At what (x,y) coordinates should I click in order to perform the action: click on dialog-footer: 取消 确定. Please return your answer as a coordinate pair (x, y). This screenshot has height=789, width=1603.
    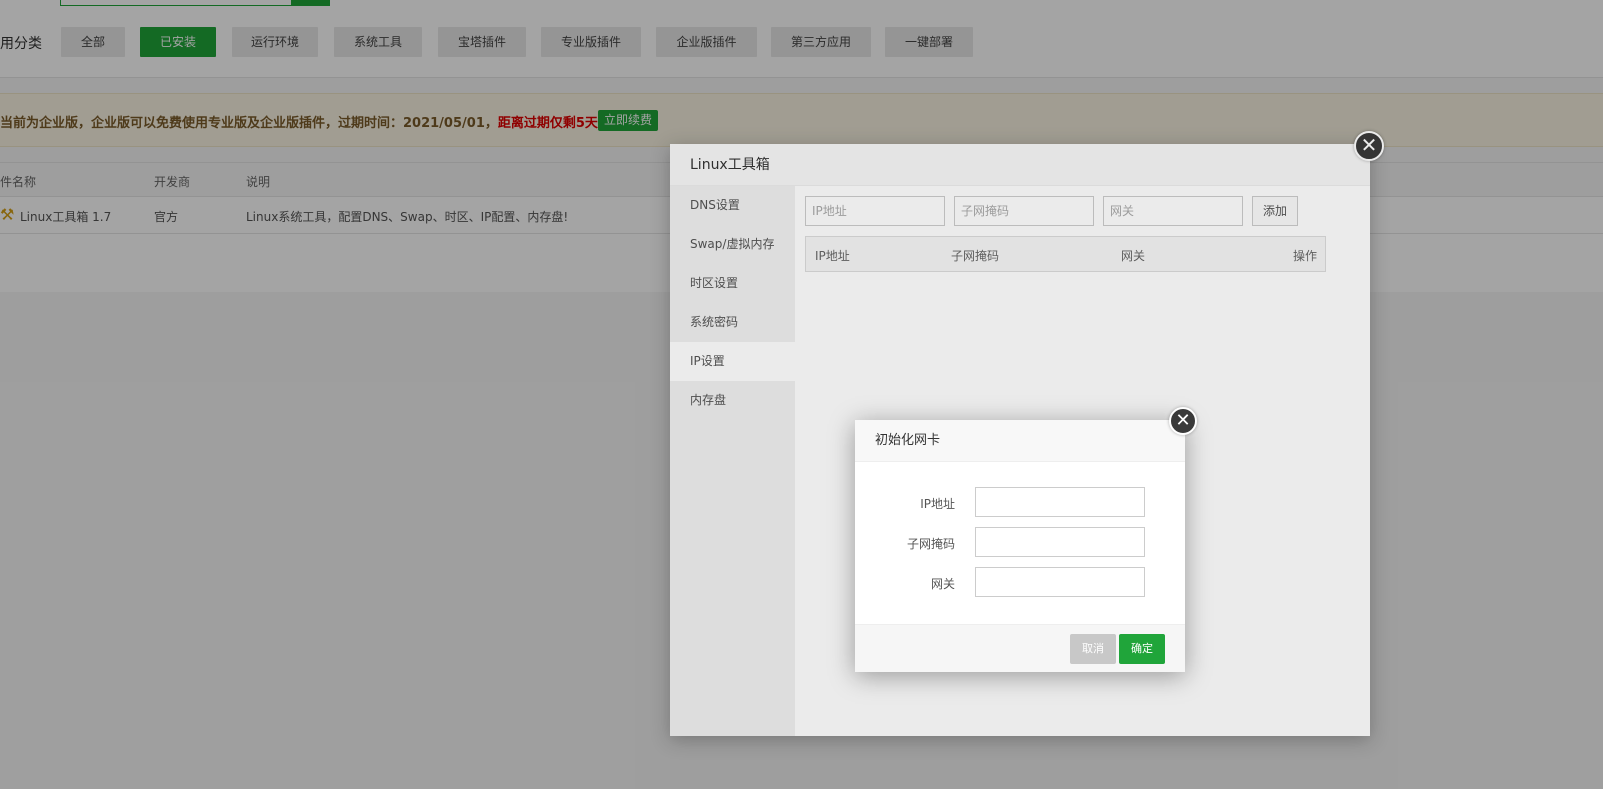
    Looking at the image, I should click on (1020, 648).